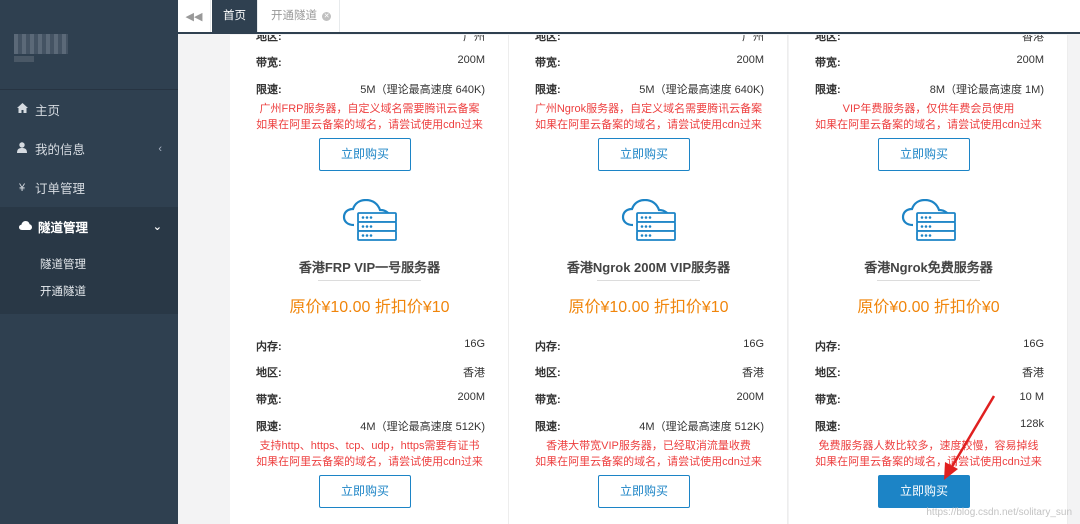 This screenshot has height=524, width=1080. Describe the element at coordinates (269, 347) in the screenshot. I see `memory-label: 内存:` at that location.